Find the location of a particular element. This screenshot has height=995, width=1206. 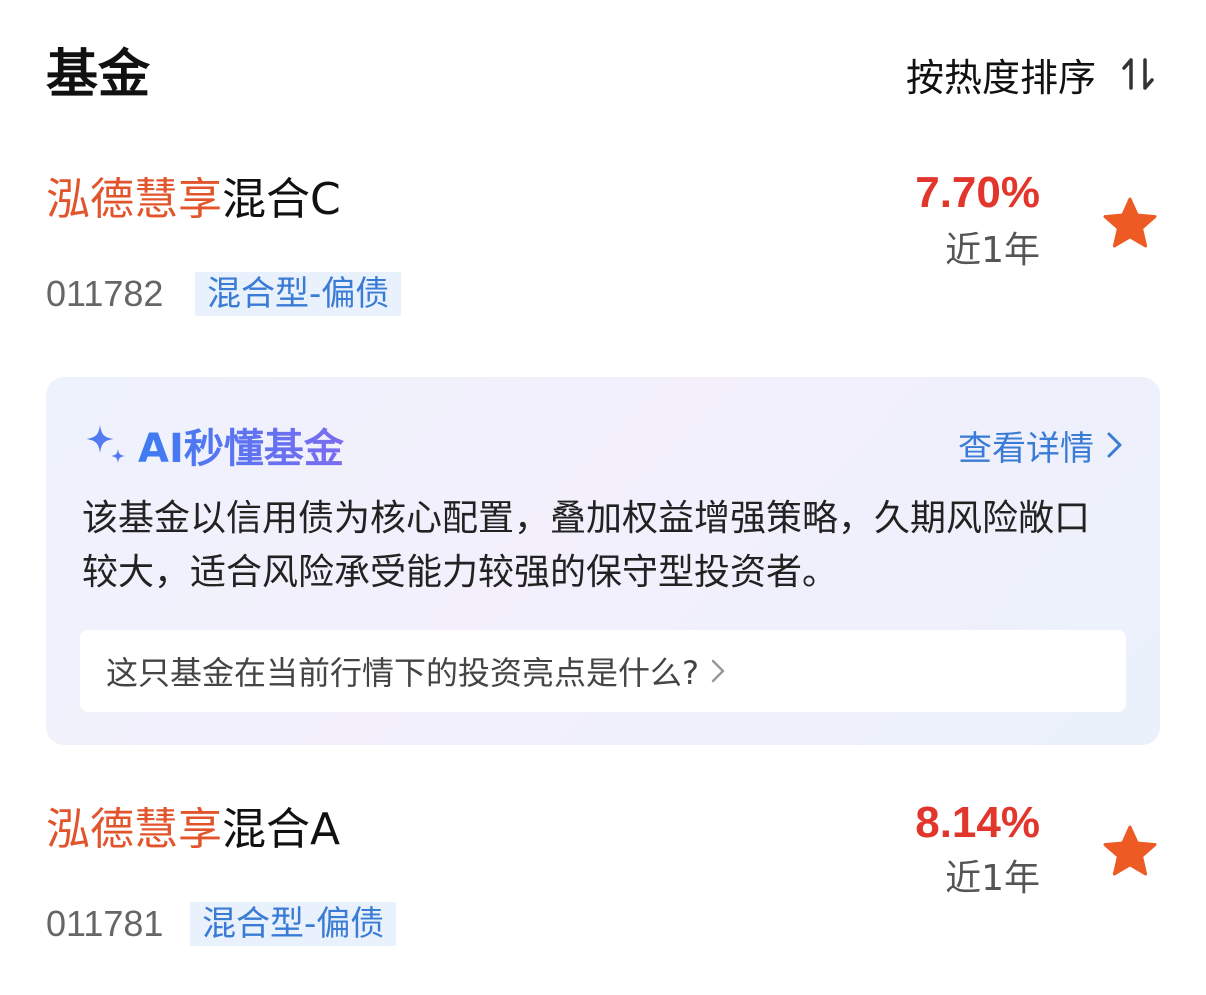

sort-arrows-icon is located at coordinates (1138, 74).